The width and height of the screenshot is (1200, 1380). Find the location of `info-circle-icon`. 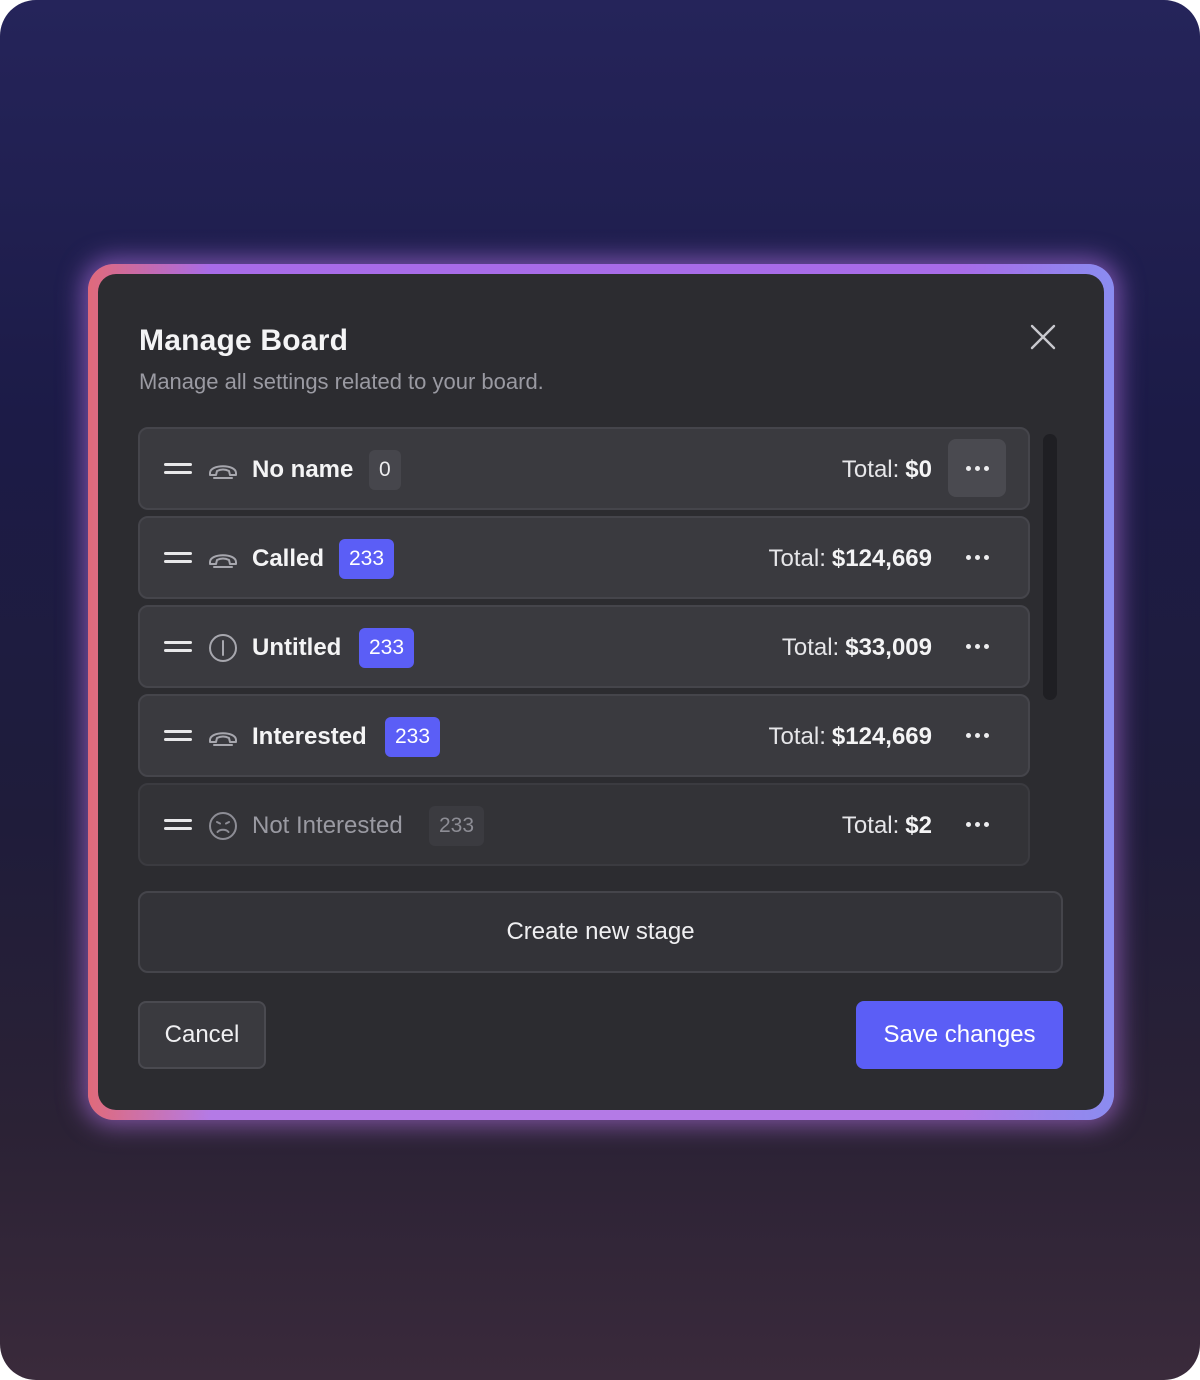

info-circle-icon is located at coordinates (223, 648).